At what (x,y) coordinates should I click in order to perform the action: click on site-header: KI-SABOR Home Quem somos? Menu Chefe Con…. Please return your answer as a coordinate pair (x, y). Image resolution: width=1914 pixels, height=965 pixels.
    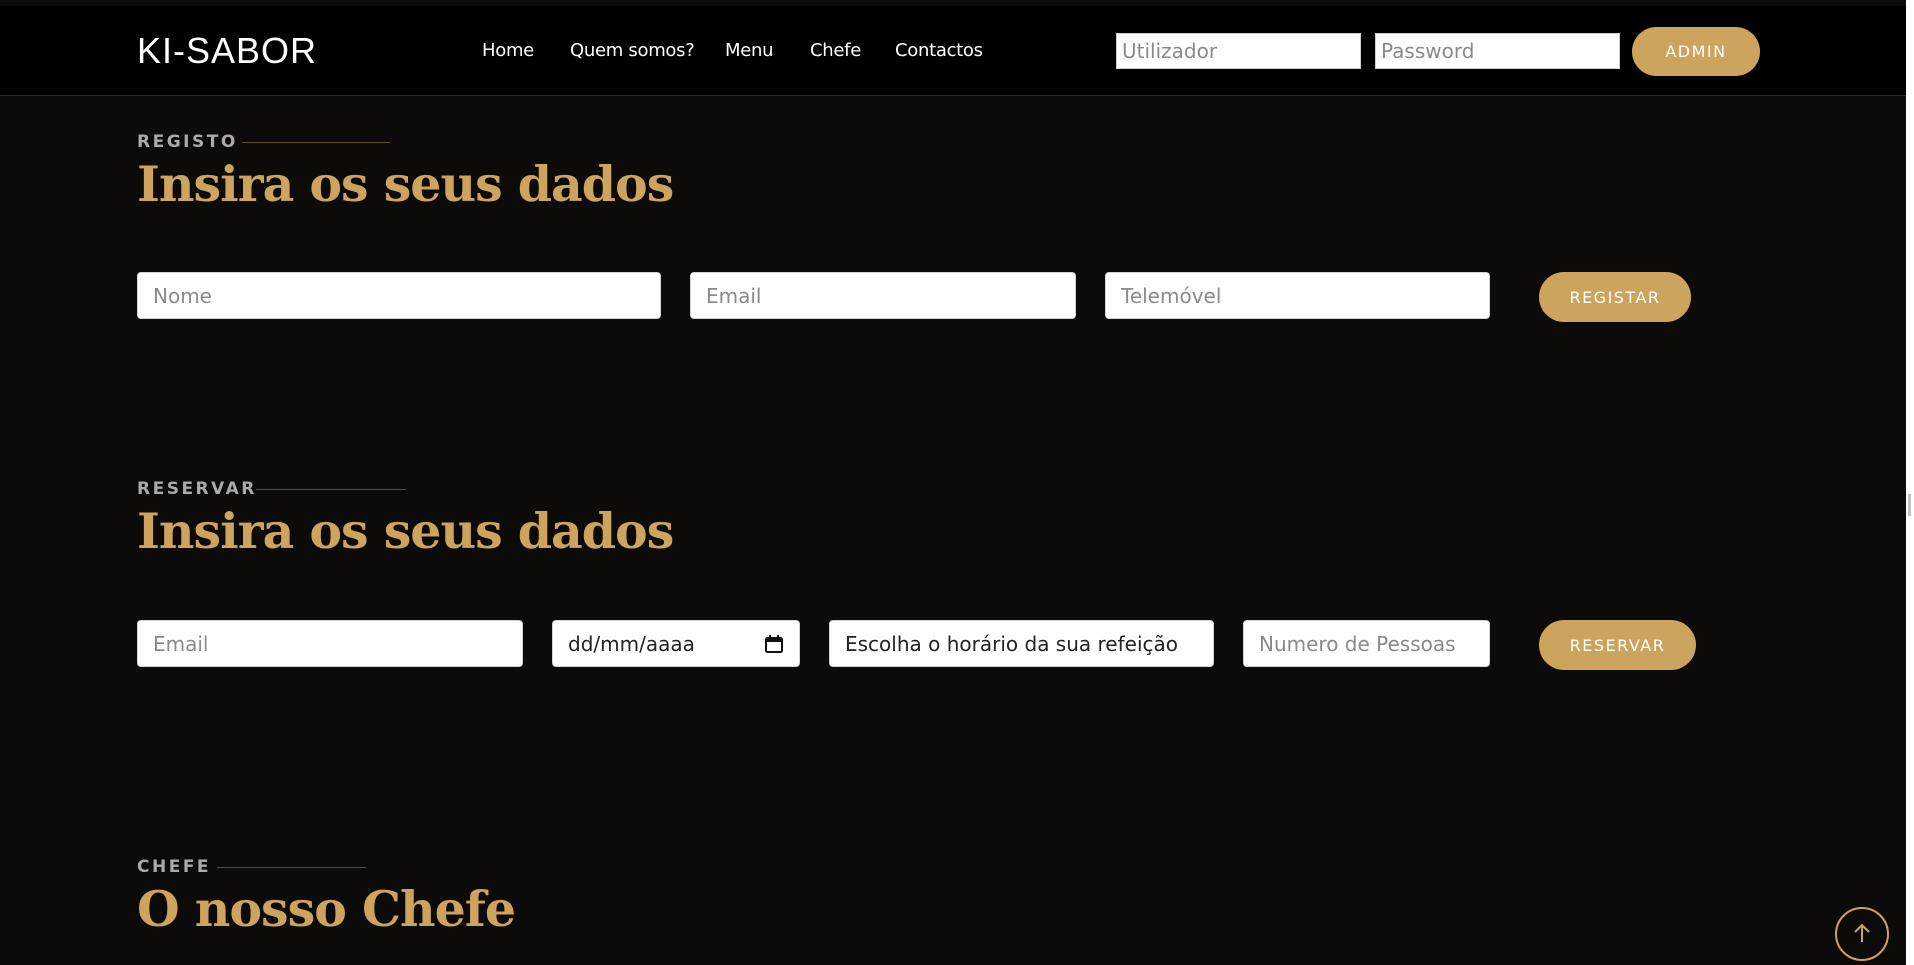
    Looking at the image, I should click on (953, 51).